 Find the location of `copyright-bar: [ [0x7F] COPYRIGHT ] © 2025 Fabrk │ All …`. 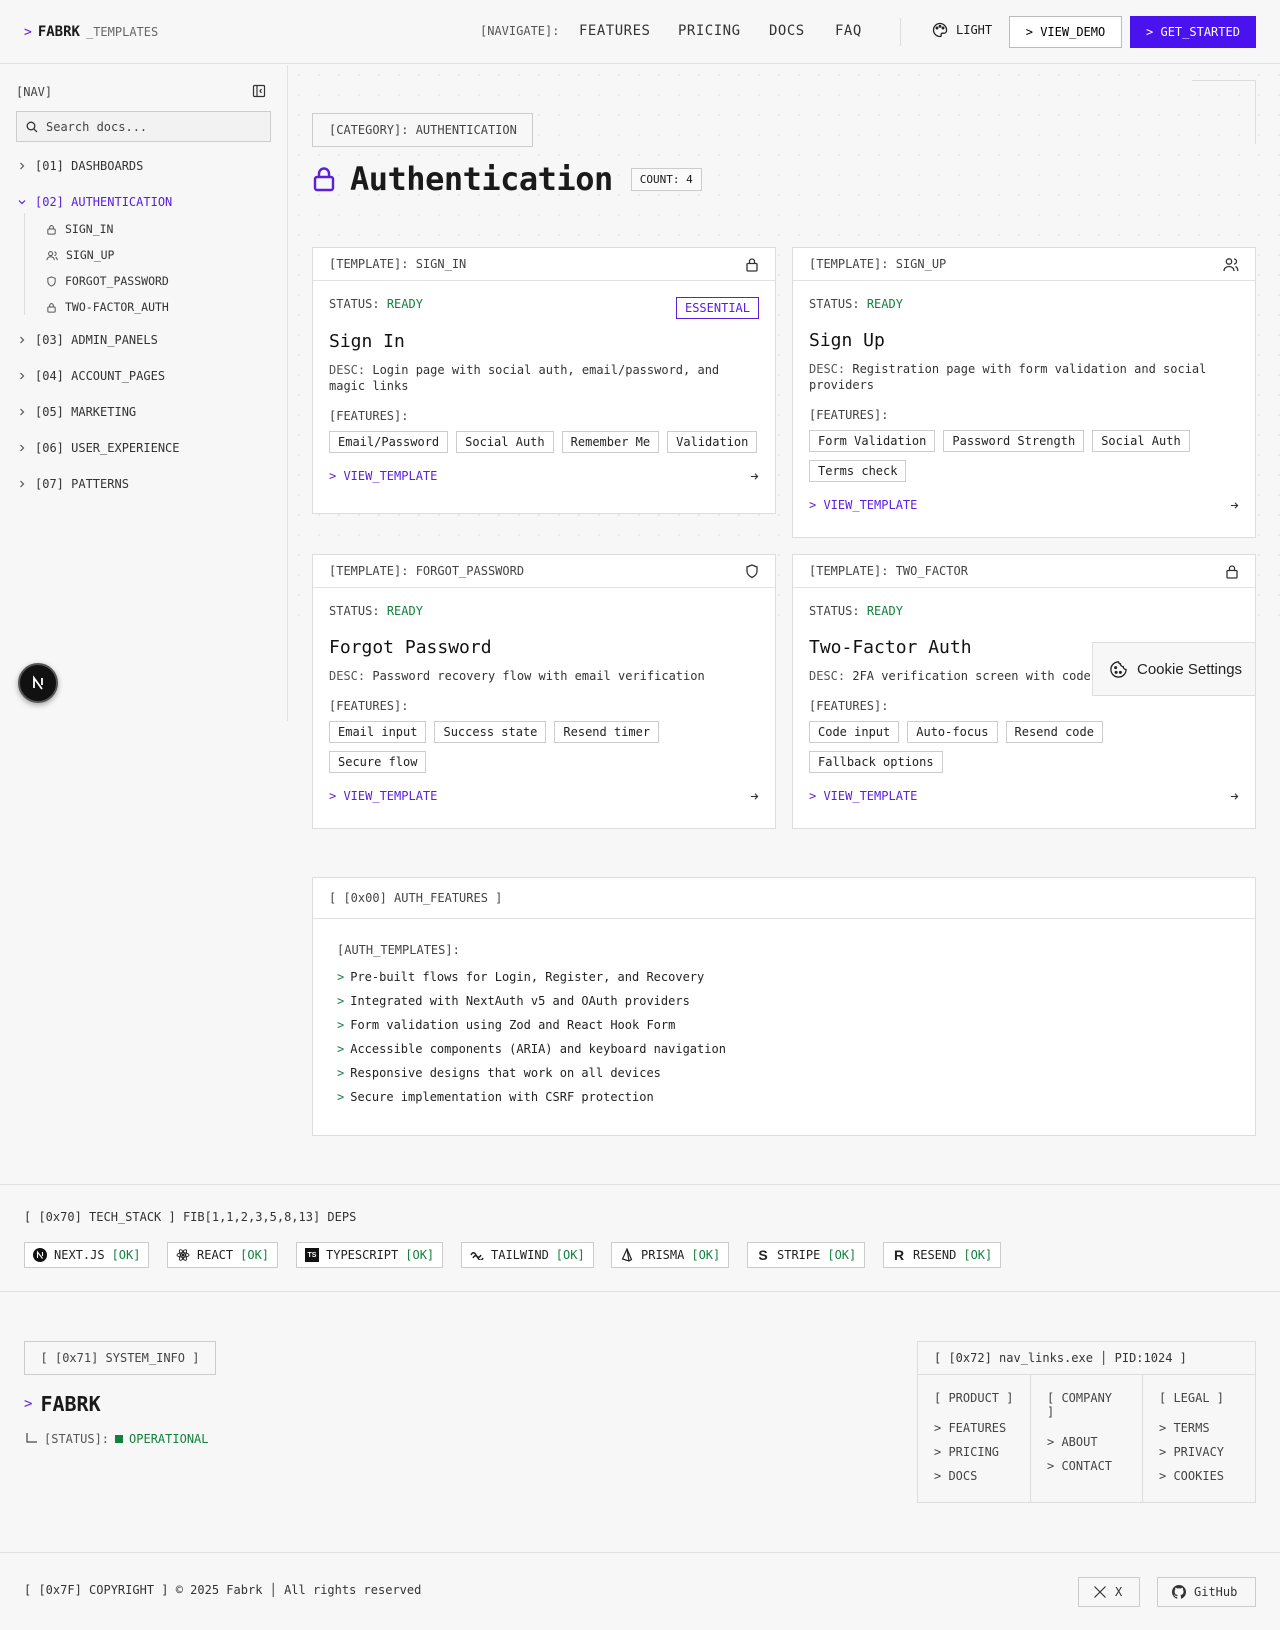

copyright-bar: [ [0x7F] COPYRIGHT ] © 2025 Fabrk │ All … is located at coordinates (640, 1591).